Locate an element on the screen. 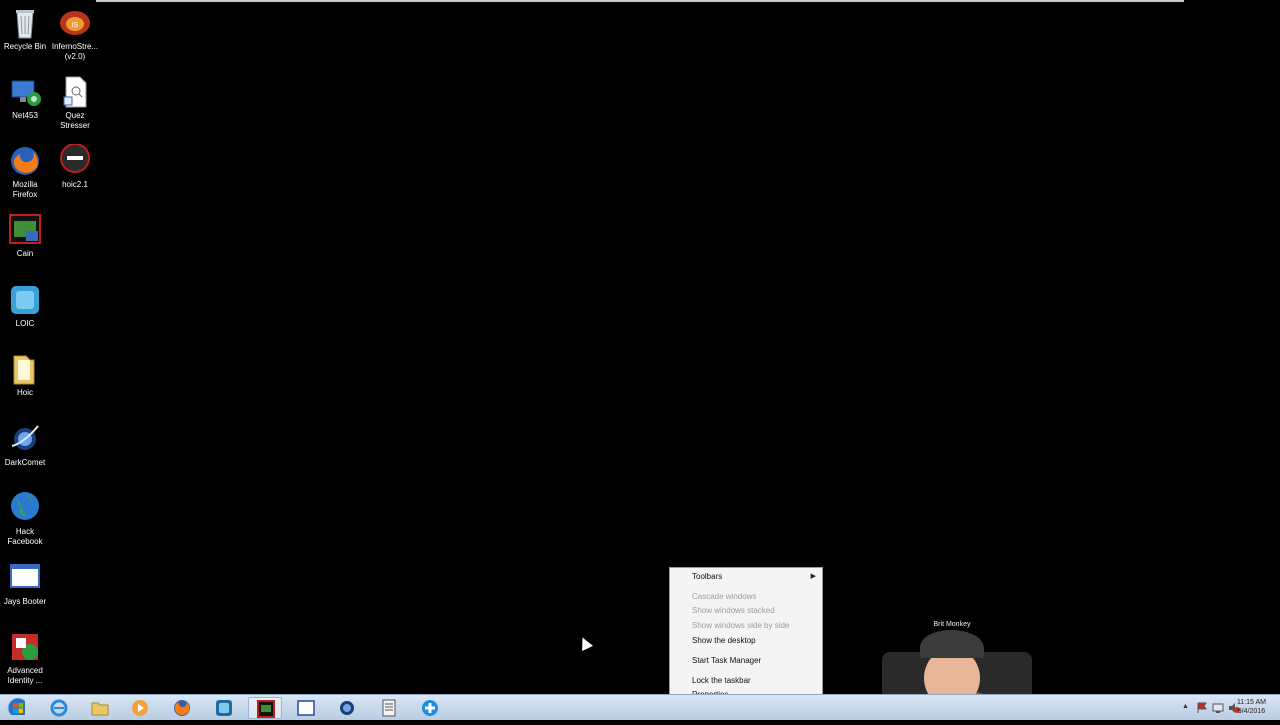 Image resolution: width=1280 pixels, height=725 pixels. taskbar: ▲ 11:15 AM 9/4/2016 is located at coordinates (640, 707).